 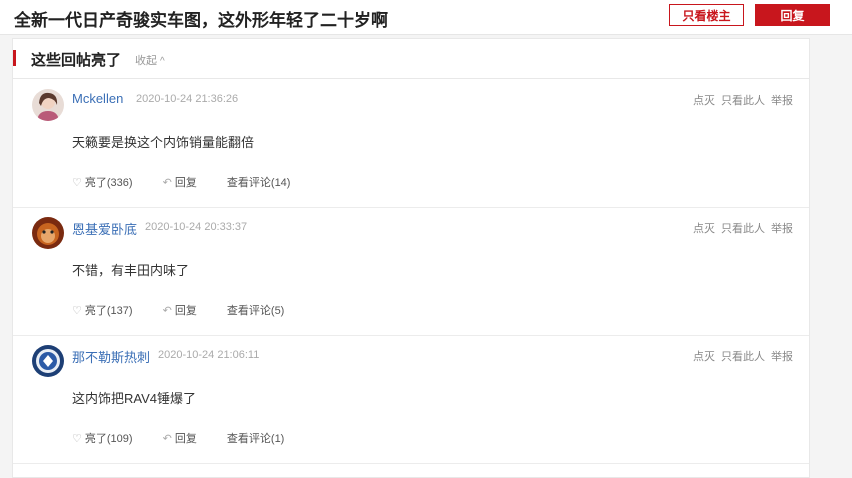 I want to click on view-comments-link: 查看评论(5), so click(x=255, y=310).